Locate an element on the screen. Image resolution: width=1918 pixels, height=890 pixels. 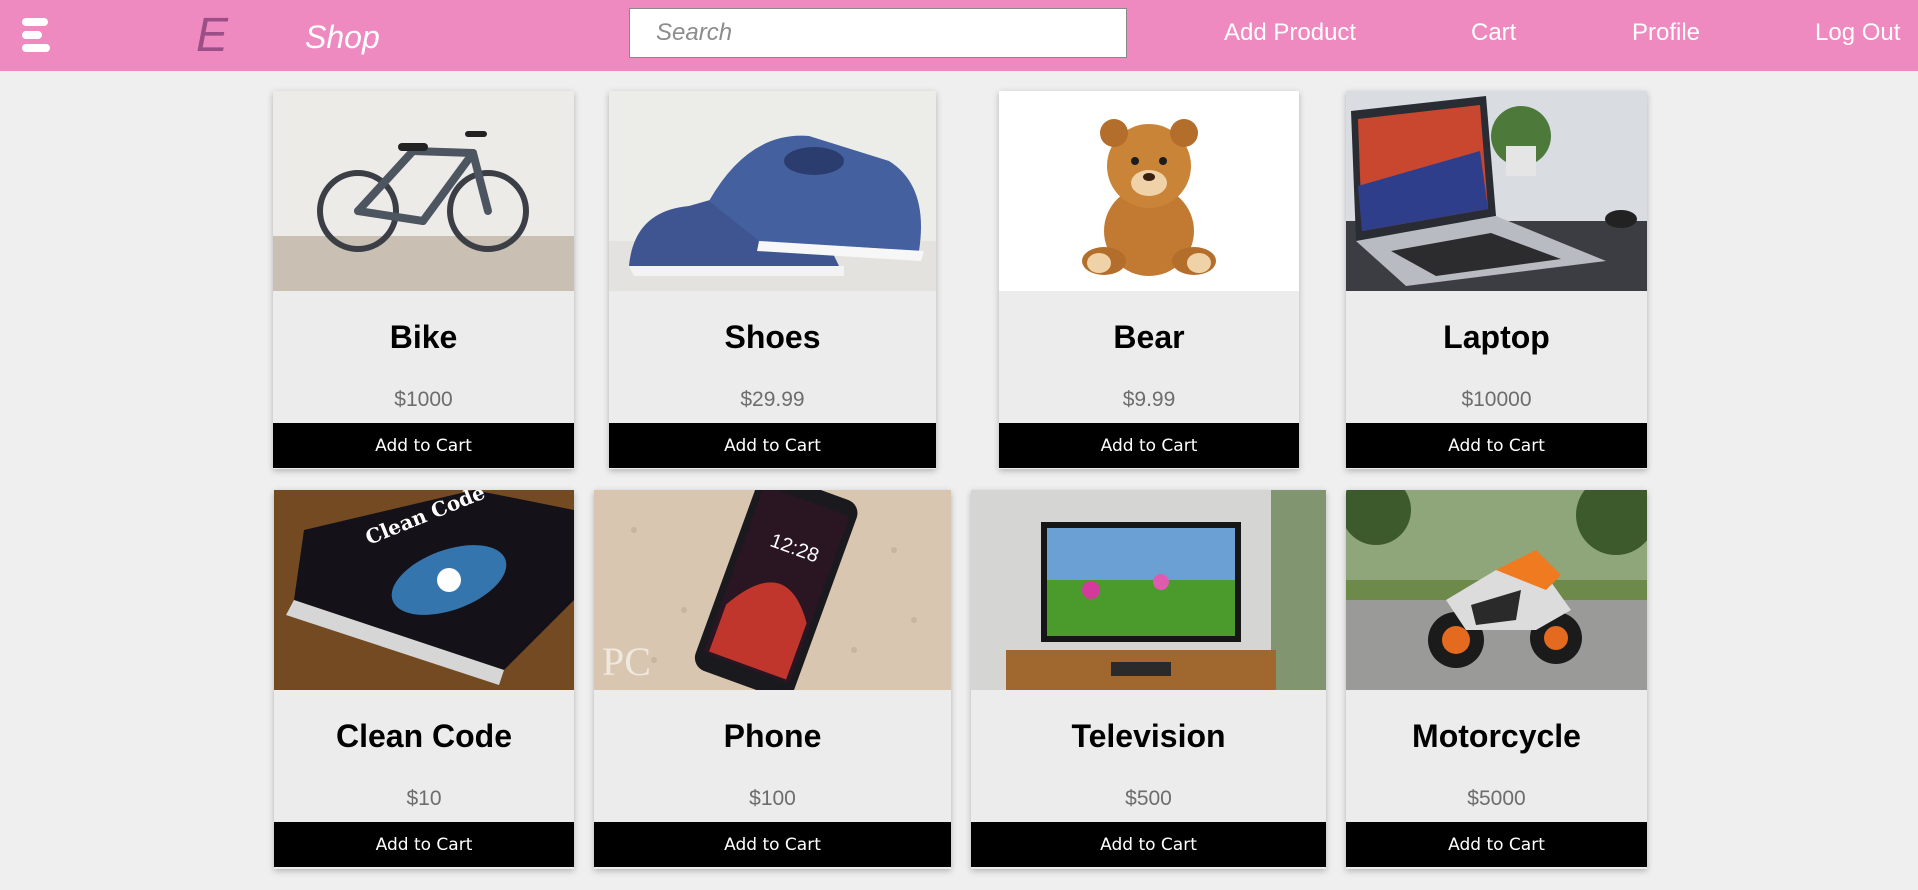
product-card: Clean Code Clean Code $10 Add to Cart is located at coordinates (424, 679).